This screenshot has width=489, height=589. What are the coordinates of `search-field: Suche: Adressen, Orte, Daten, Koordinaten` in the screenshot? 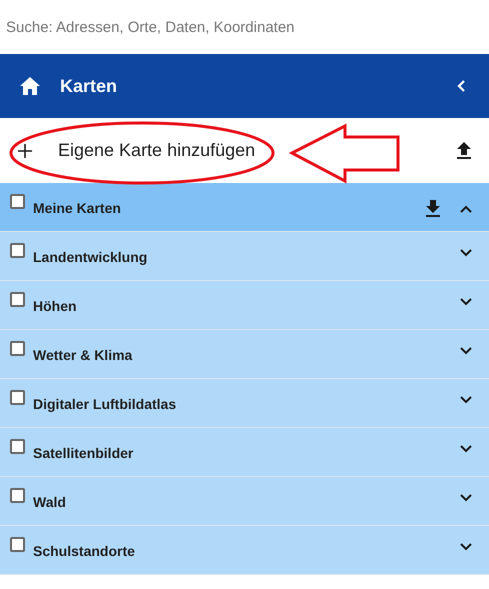 It's located at (244, 27).